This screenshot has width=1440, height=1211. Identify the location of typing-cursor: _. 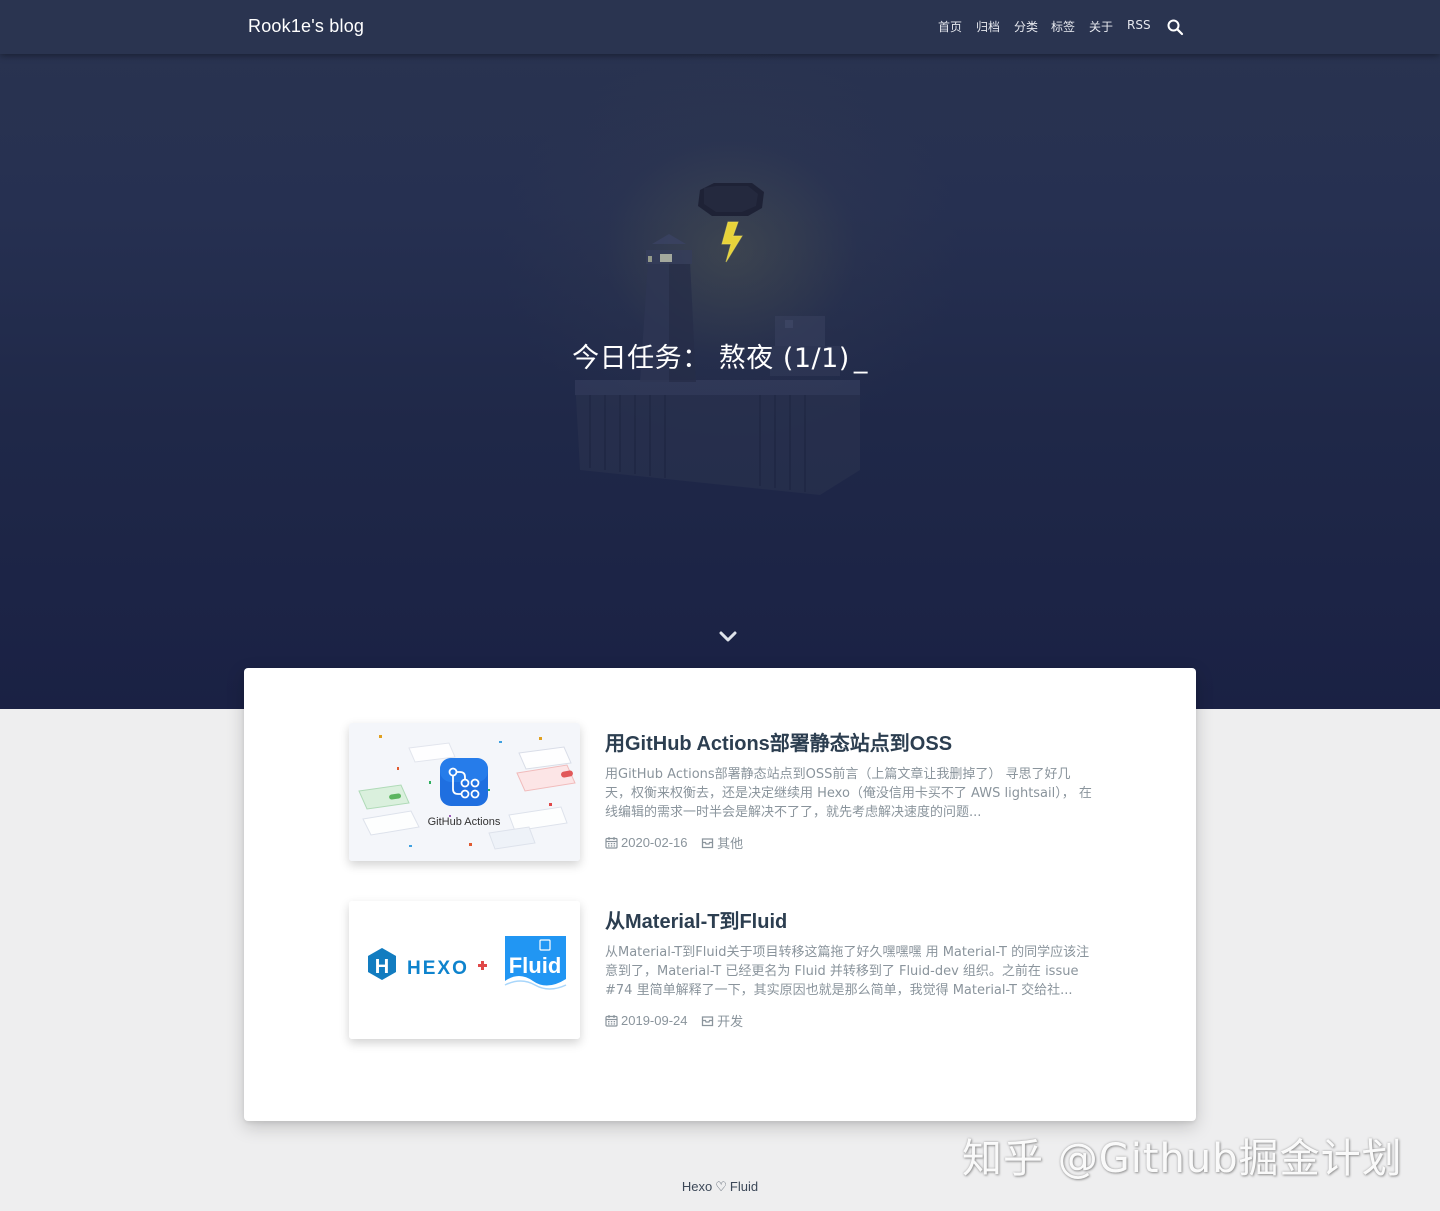
(860, 358).